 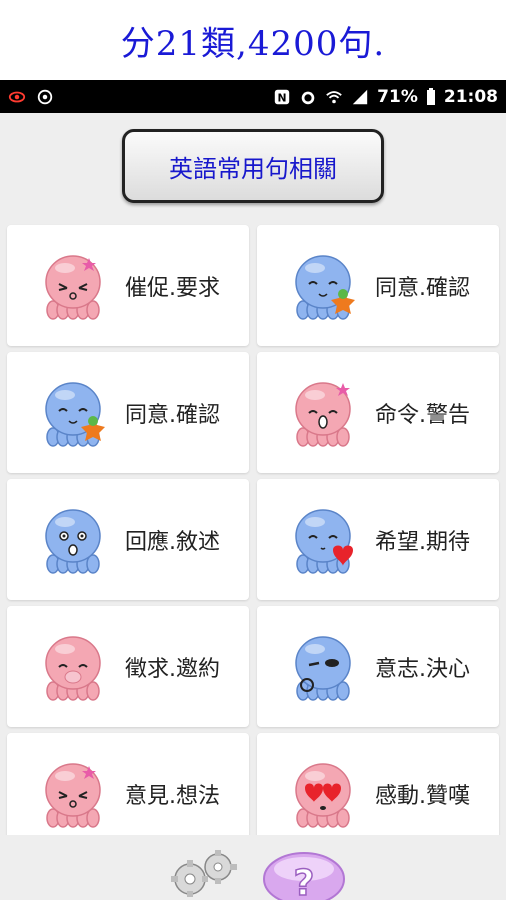 What do you see at coordinates (323, 668) in the screenshot?
I see `octopus-blue-wink-icon` at bounding box center [323, 668].